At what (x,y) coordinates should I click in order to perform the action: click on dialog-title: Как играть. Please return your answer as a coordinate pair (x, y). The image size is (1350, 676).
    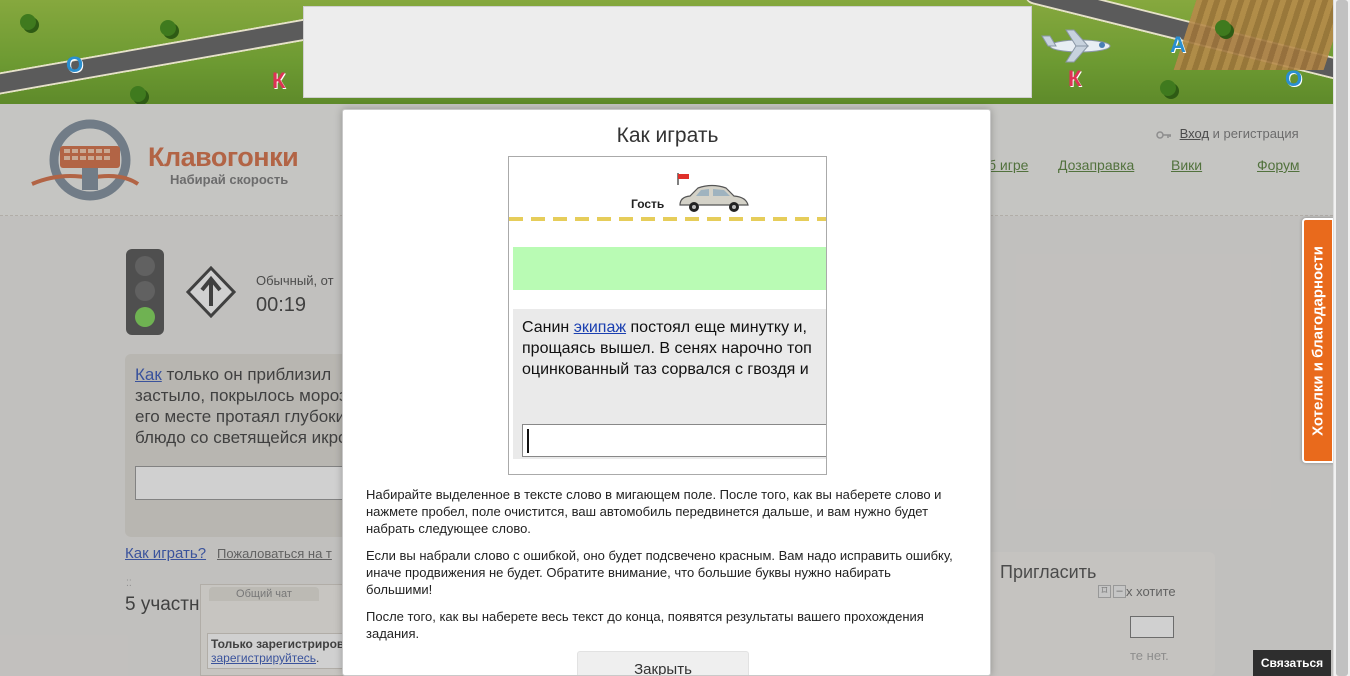
    Looking at the image, I should click on (667, 135).